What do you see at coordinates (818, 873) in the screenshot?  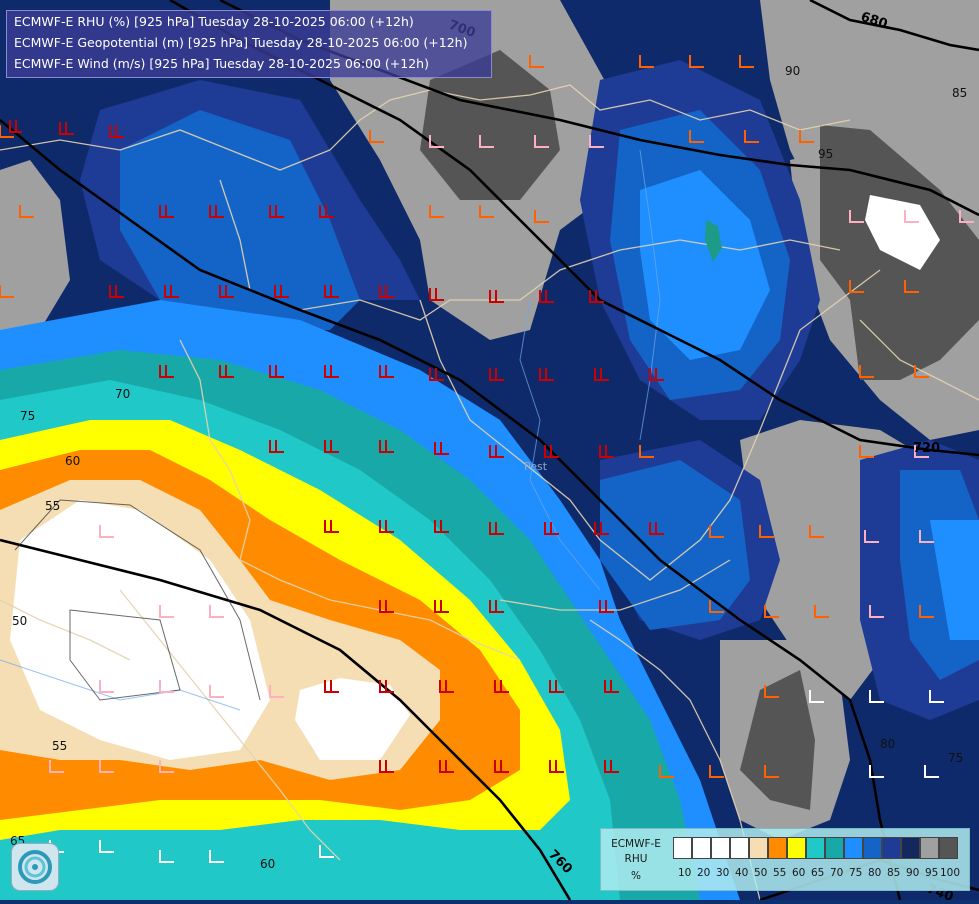 I see `legend-tick: 65` at bounding box center [818, 873].